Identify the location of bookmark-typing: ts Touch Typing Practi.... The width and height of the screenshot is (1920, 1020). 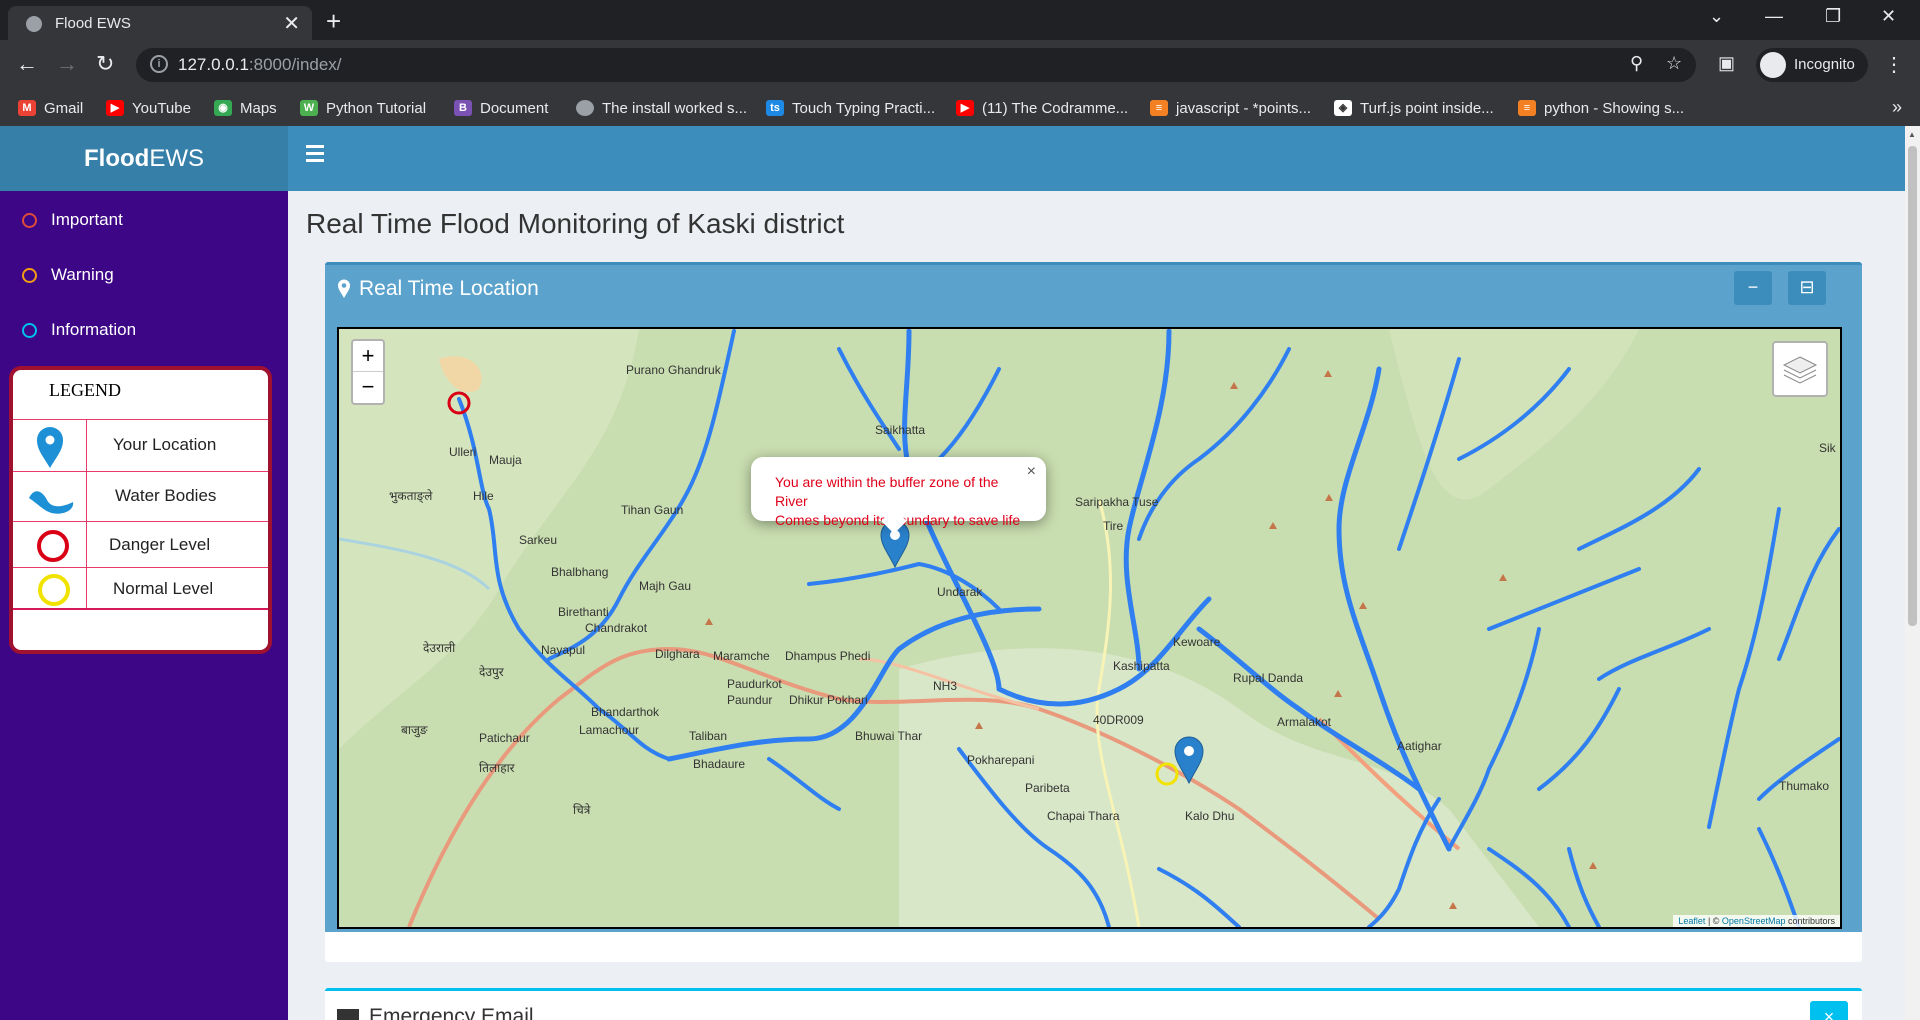
(850, 108).